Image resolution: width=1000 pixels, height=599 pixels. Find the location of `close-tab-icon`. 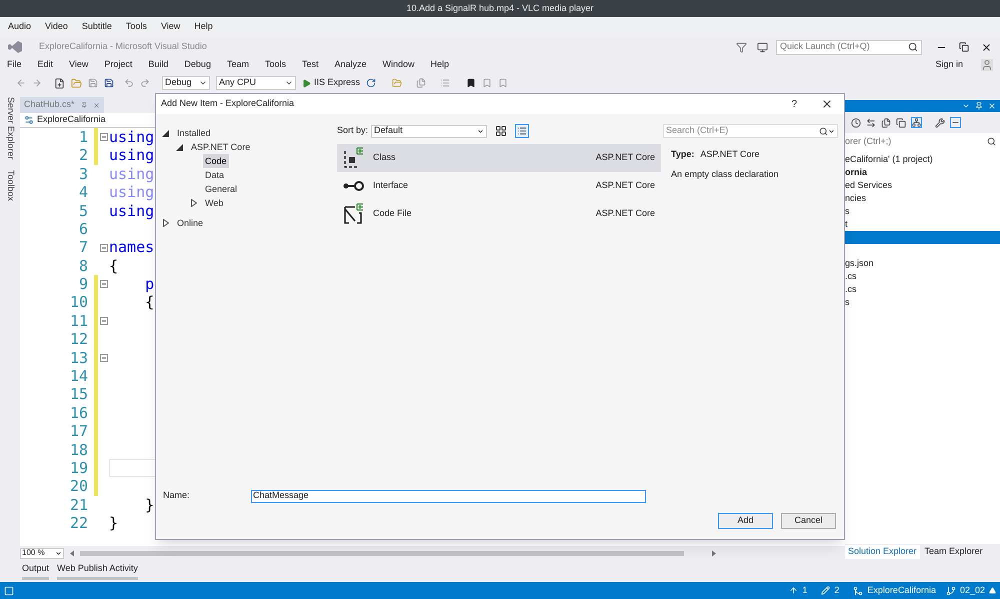

close-tab-icon is located at coordinates (96, 105).